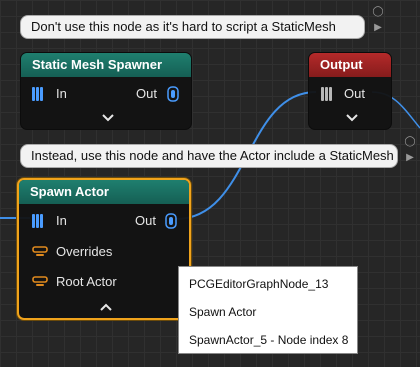 The height and width of the screenshot is (367, 420). I want to click on tooltip-node-title: Spawn Actor, so click(223, 312).